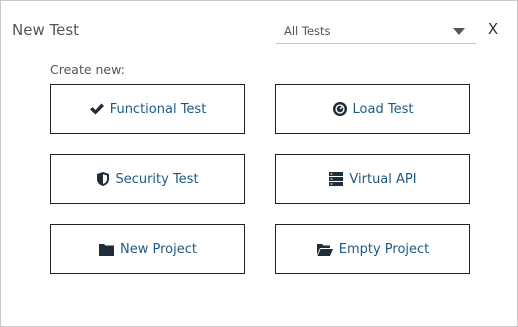 The width and height of the screenshot is (518, 327). What do you see at coordinates (325, 249) in the screenshot?
I see `folder-open-icon` at bounding box center [325, 249].